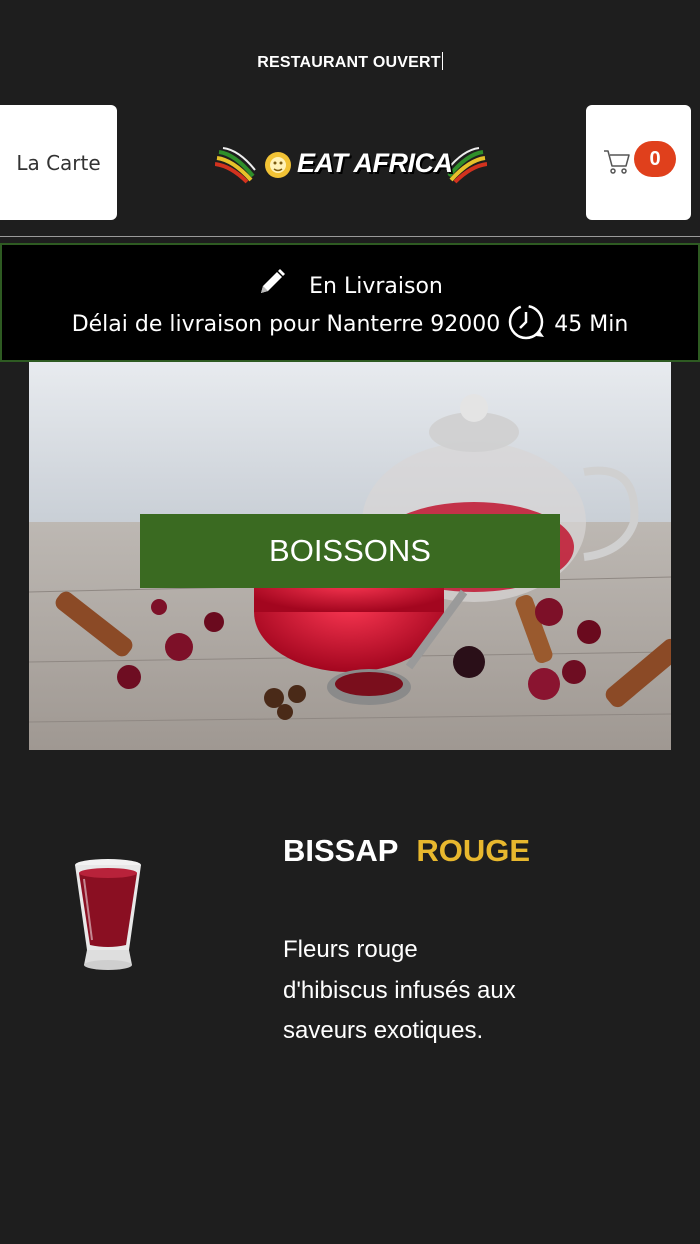 Image resolution: width=700 pixels, height=1244 pixels. I want to click on category-button: BOISSONS, so click(350, 551).